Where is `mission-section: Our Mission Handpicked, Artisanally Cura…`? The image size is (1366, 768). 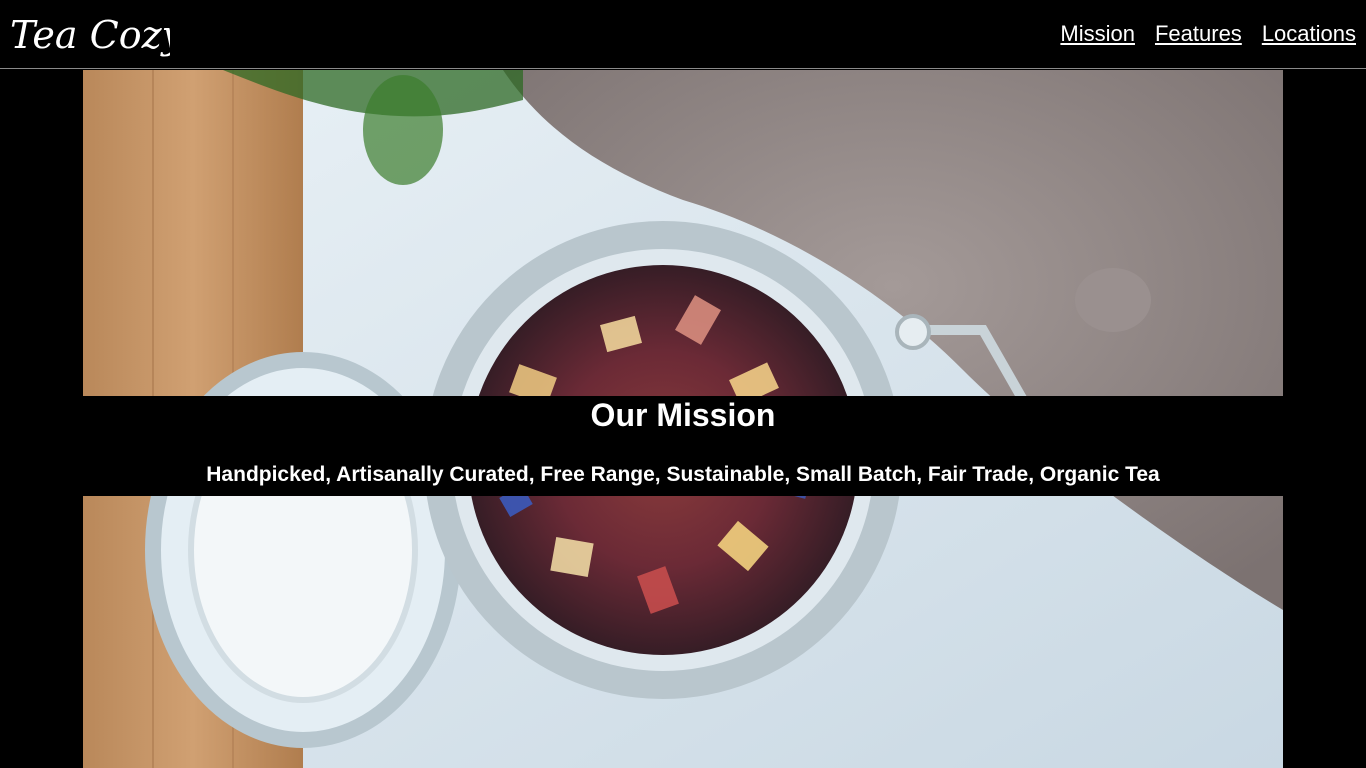
mission-section: Our Mission Handpicked, Artisanally Cura… is located at coordinates (683, 446).